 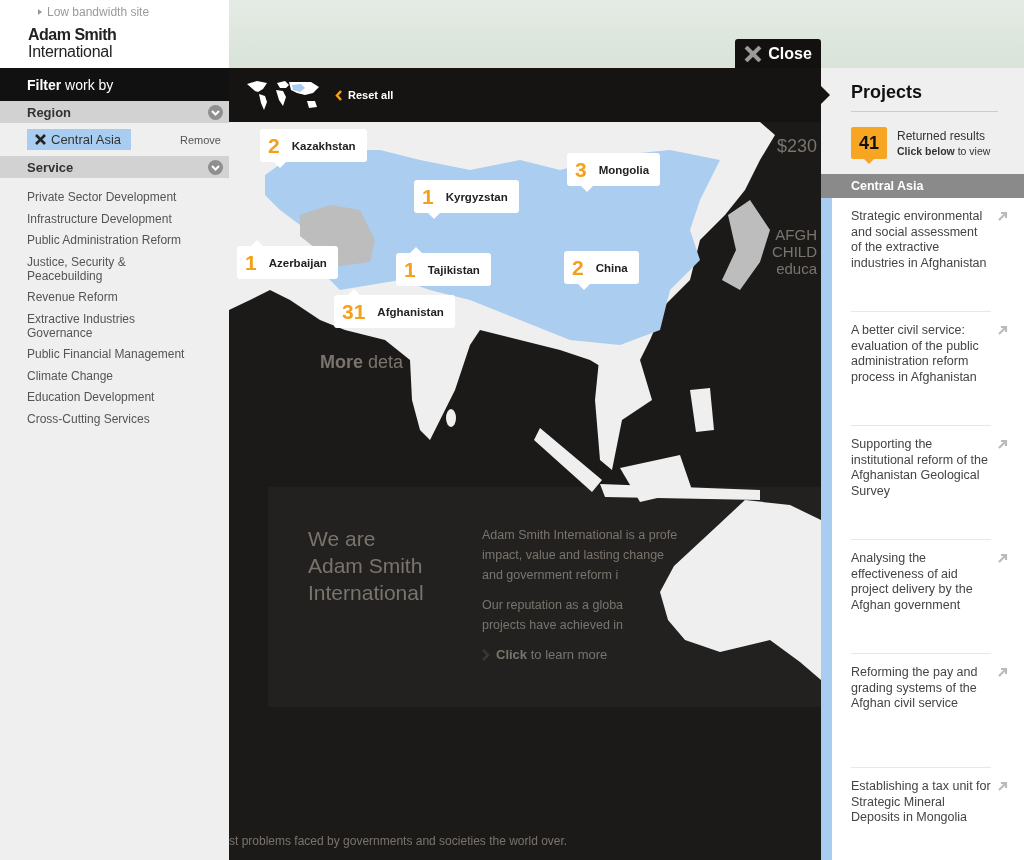 I want to click on paragraph-line: Adam Smith International is a profe, so click(x=580, y=535).